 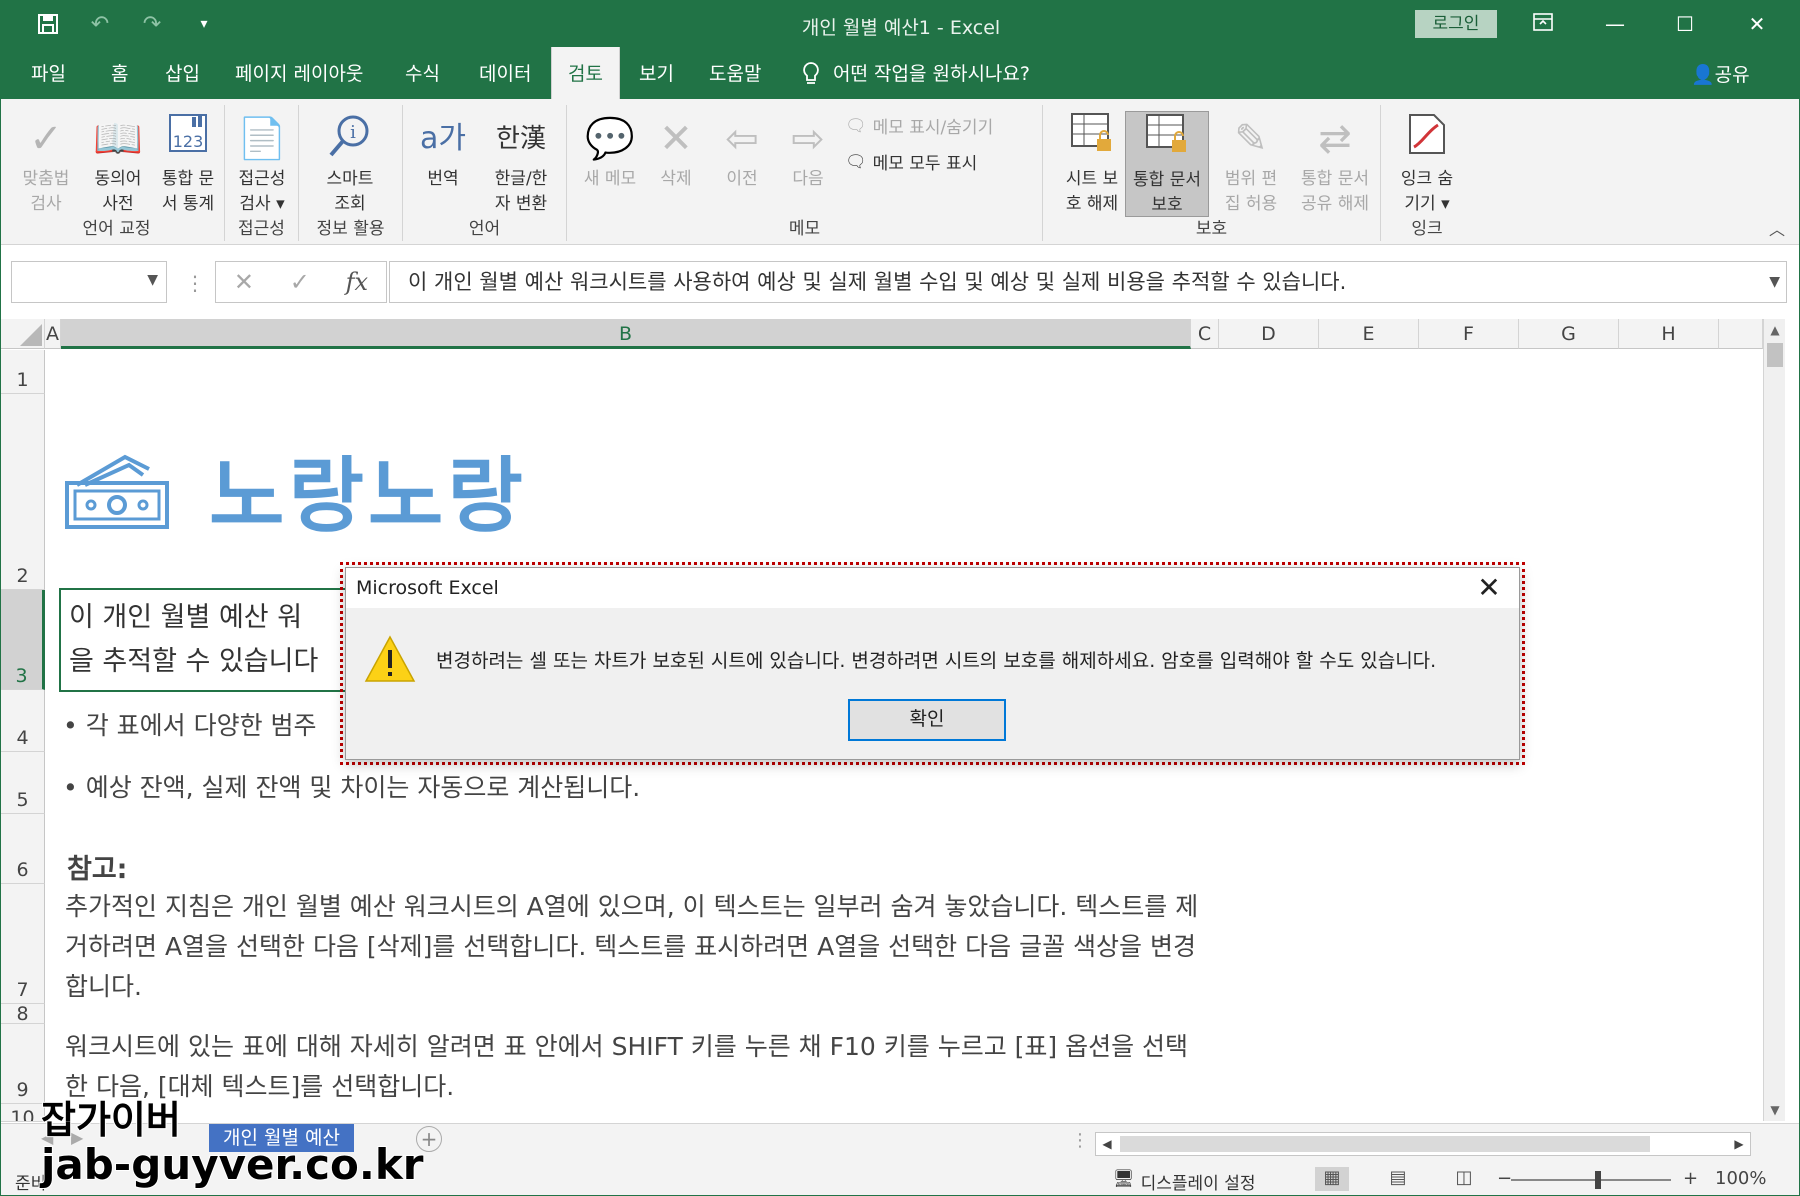 I want to click on next-comment-button: ⇨ 다음, so click(x=808, y=151).